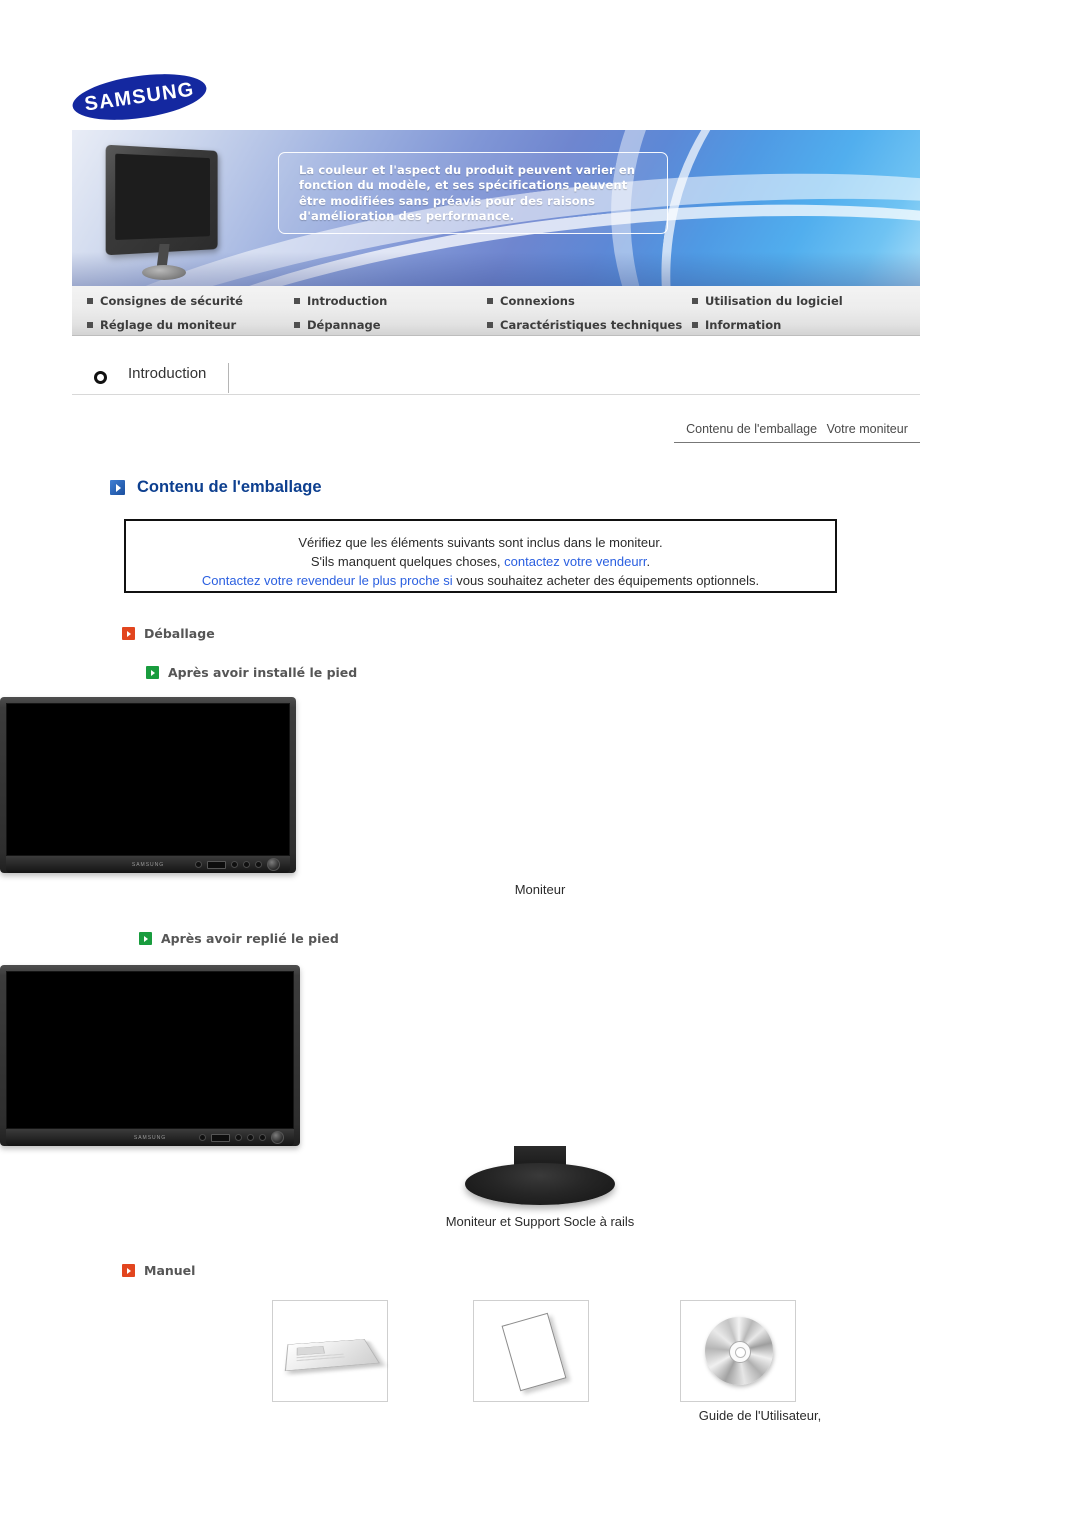 The height and width of the screenshot is (1528, 1080). I want to click on nav-item-consignes-de-securite: Consignes de sécurité, so click(165, 300).